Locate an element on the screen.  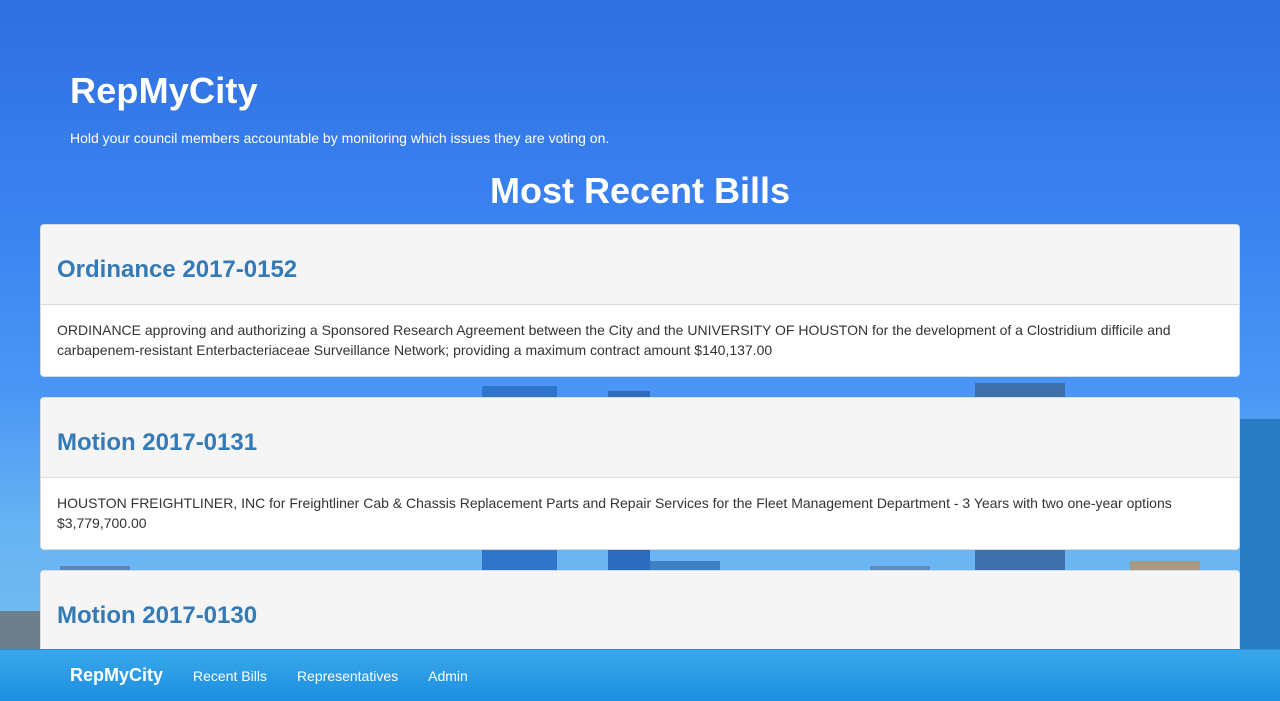
bill-title-link: Motion 2017-0130 is located at coordinates (157, 615).